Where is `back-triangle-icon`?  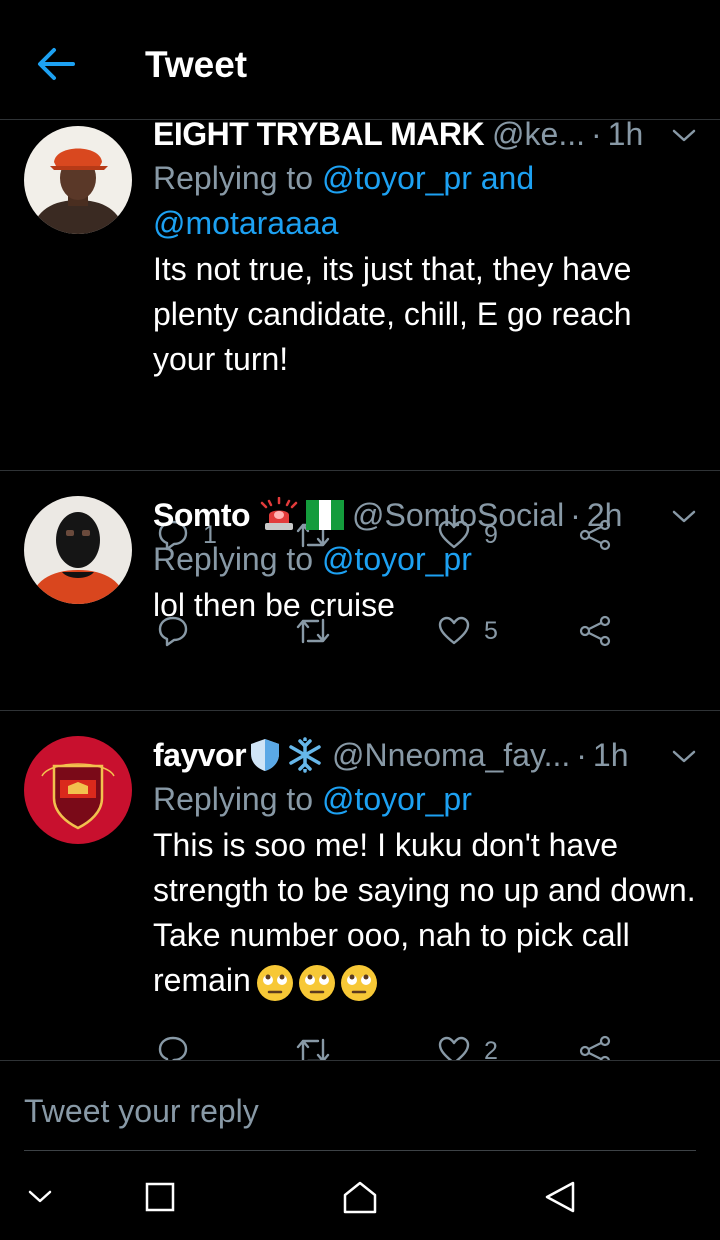 back-triangle-icon is located at coordinates (560, 1197).